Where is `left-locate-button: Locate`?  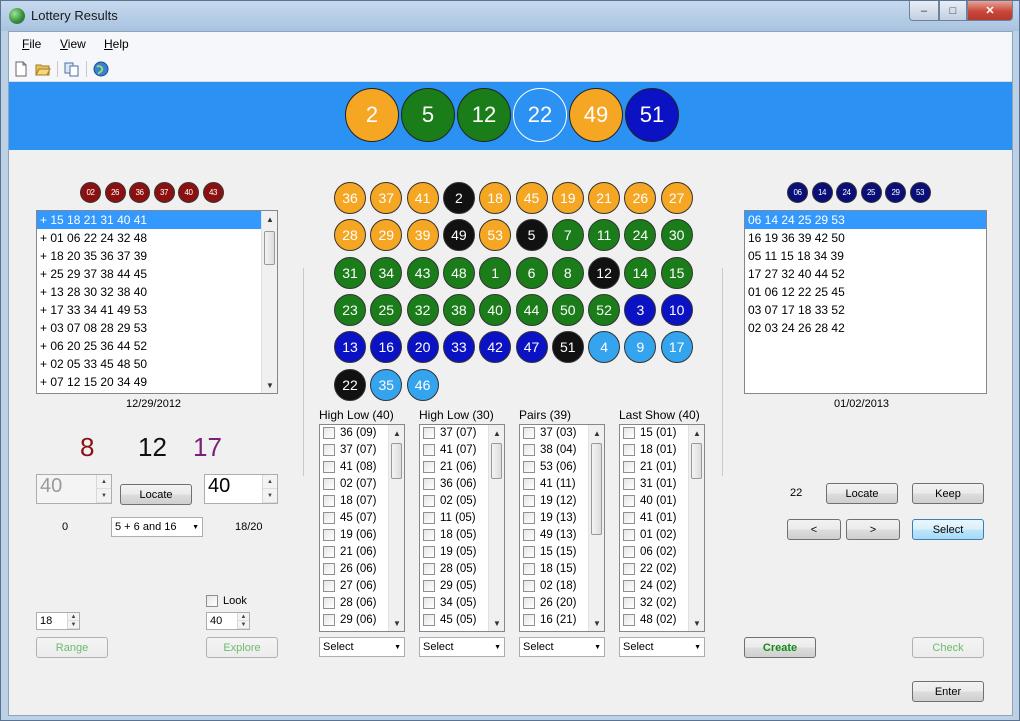
left-locate-button: Locate is located at coordinates (156, 494).